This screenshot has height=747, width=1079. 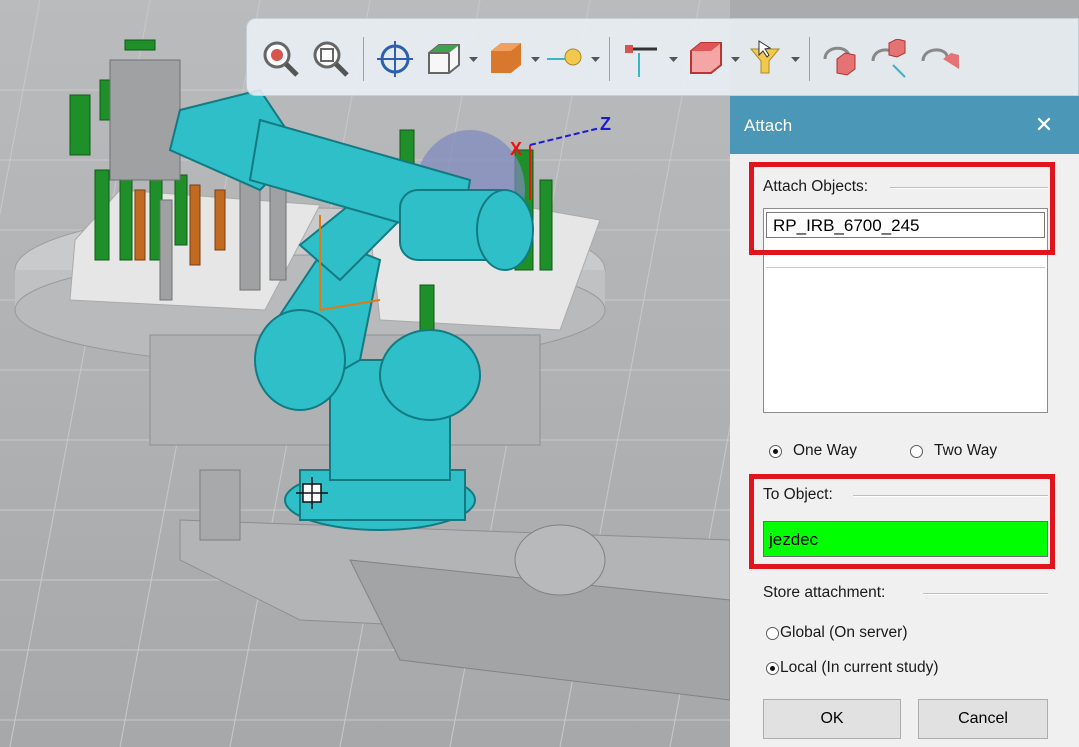 What do you see at coordinates (605, 124) in the screenshot?
I see `z-axis-label: Z` at bounding box center [605, 124].